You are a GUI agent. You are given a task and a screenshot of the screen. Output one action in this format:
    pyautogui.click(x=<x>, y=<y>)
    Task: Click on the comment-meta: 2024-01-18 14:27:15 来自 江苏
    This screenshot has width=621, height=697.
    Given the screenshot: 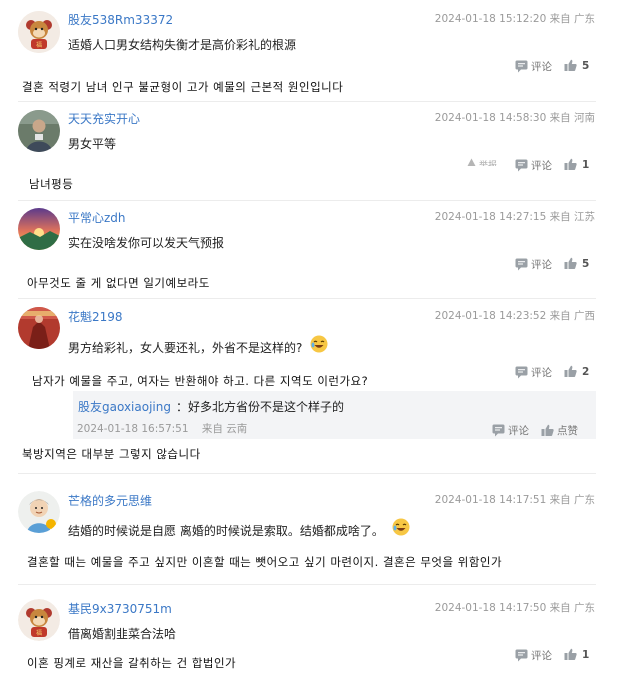 What is the action you would take?
    pyautogui.click(x=505, y=216)
    